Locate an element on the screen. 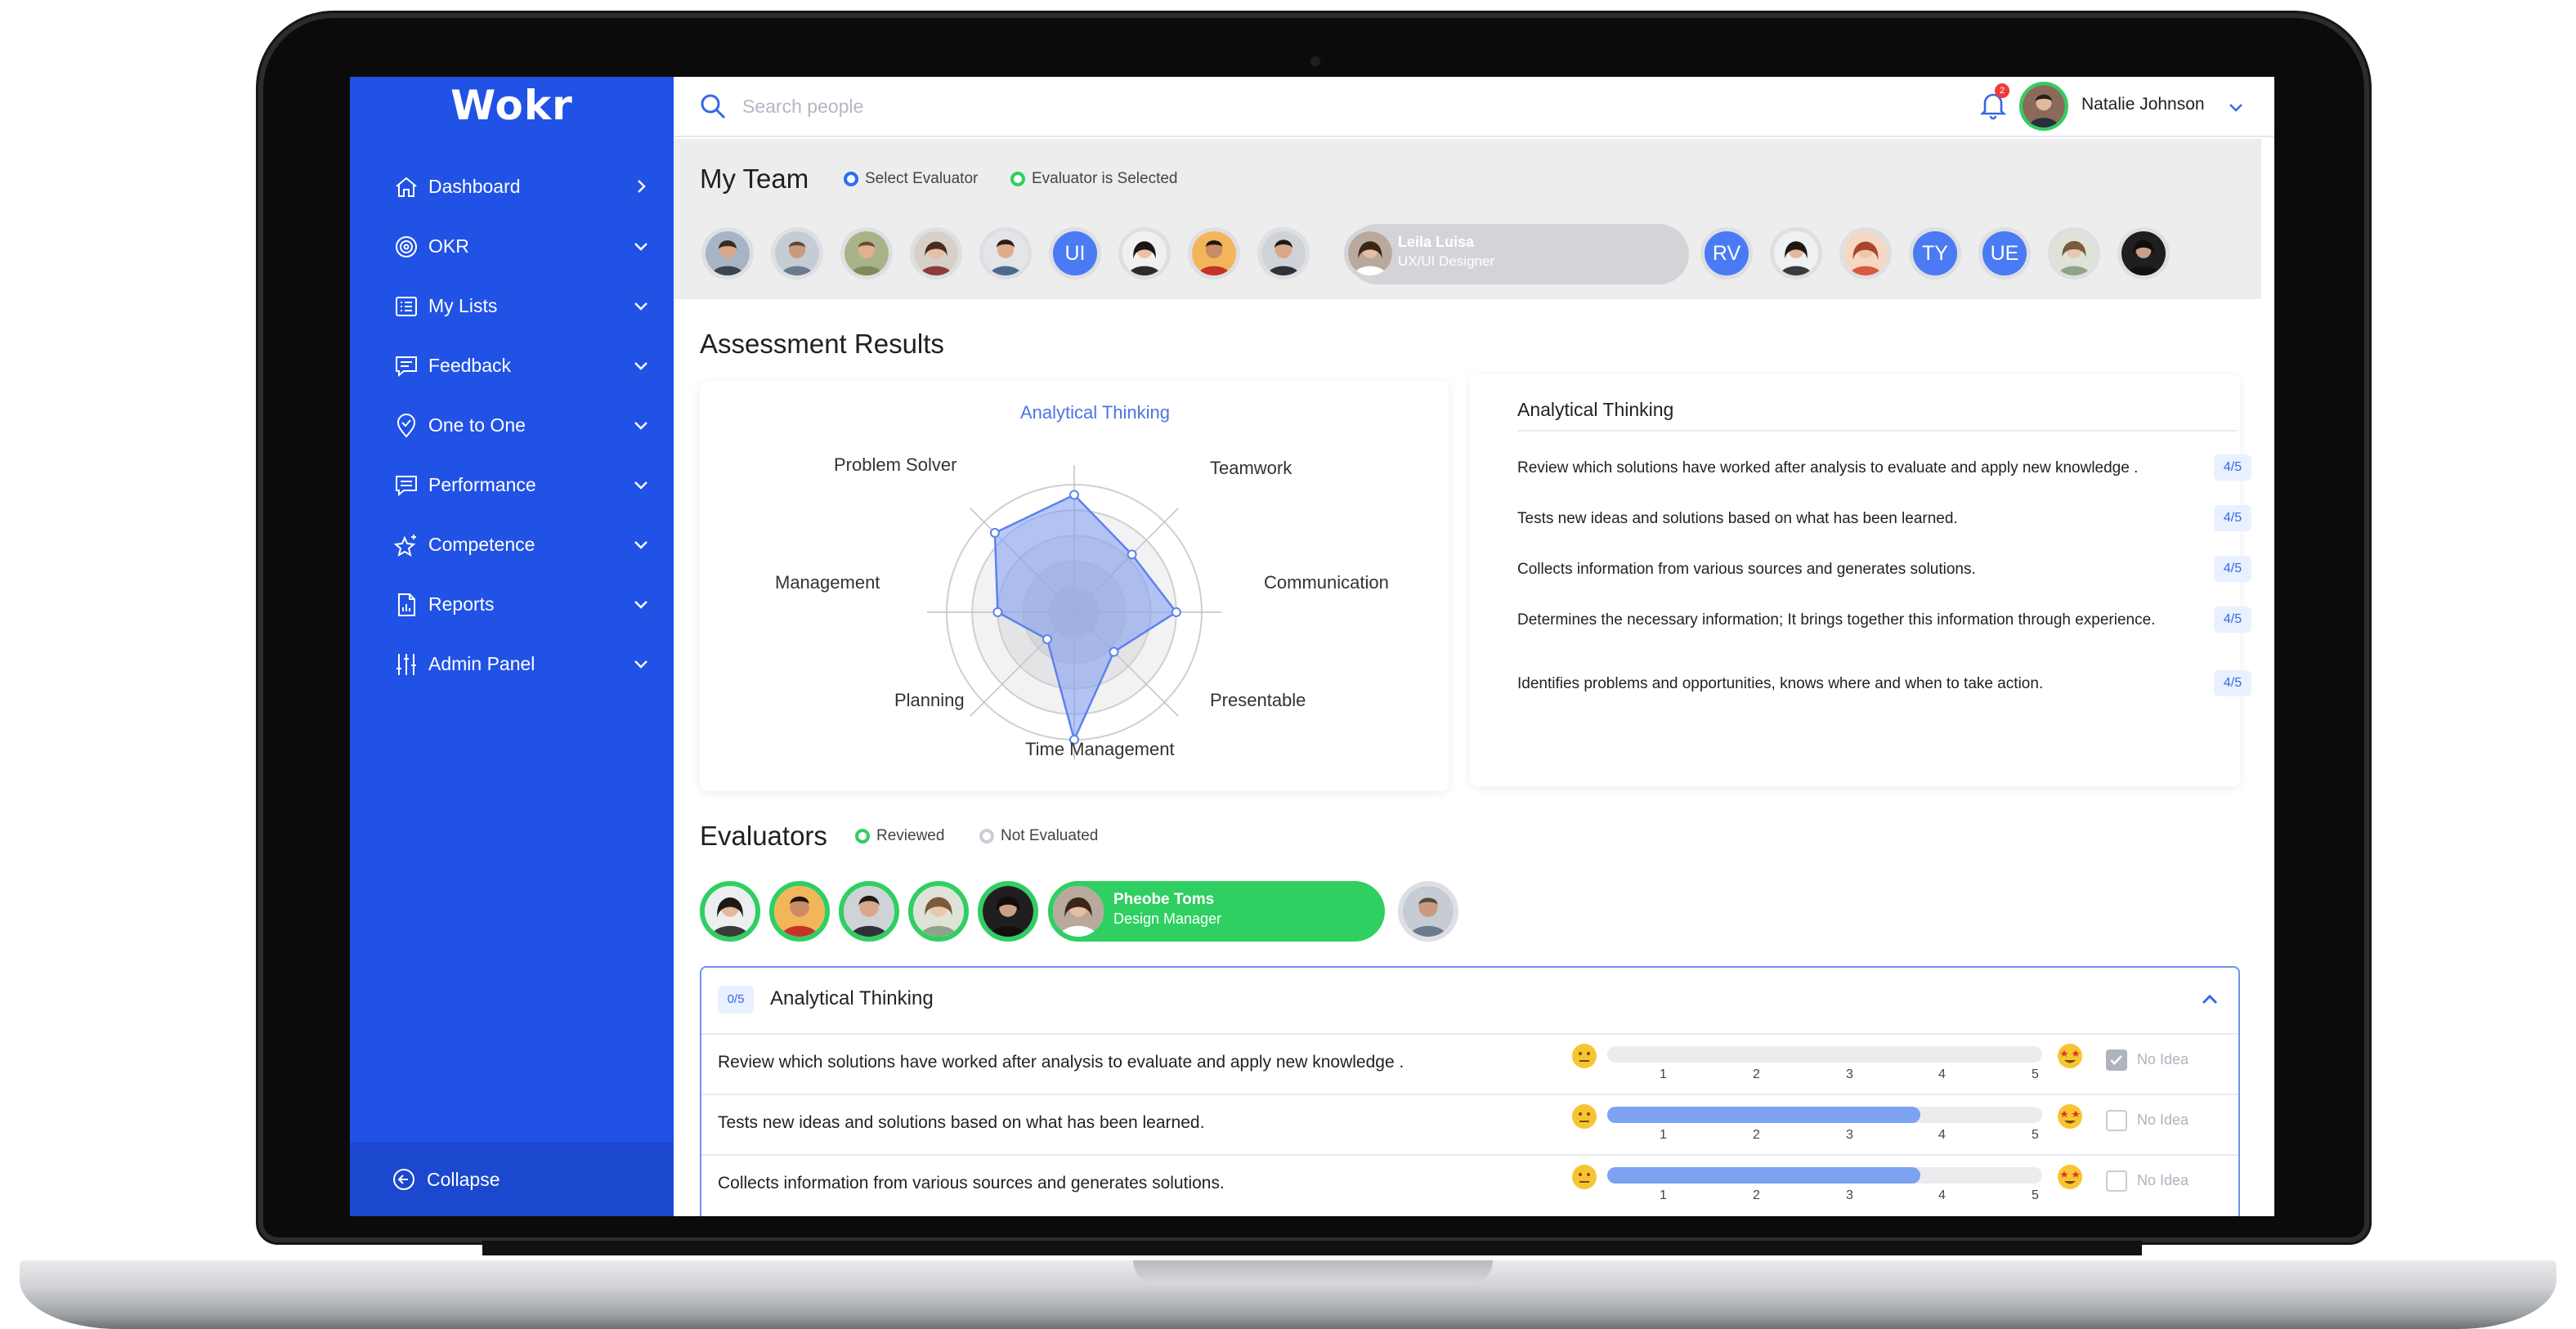 This screenshot has width=2576, height=1329. home-icon is located at coordinates (406, 187).